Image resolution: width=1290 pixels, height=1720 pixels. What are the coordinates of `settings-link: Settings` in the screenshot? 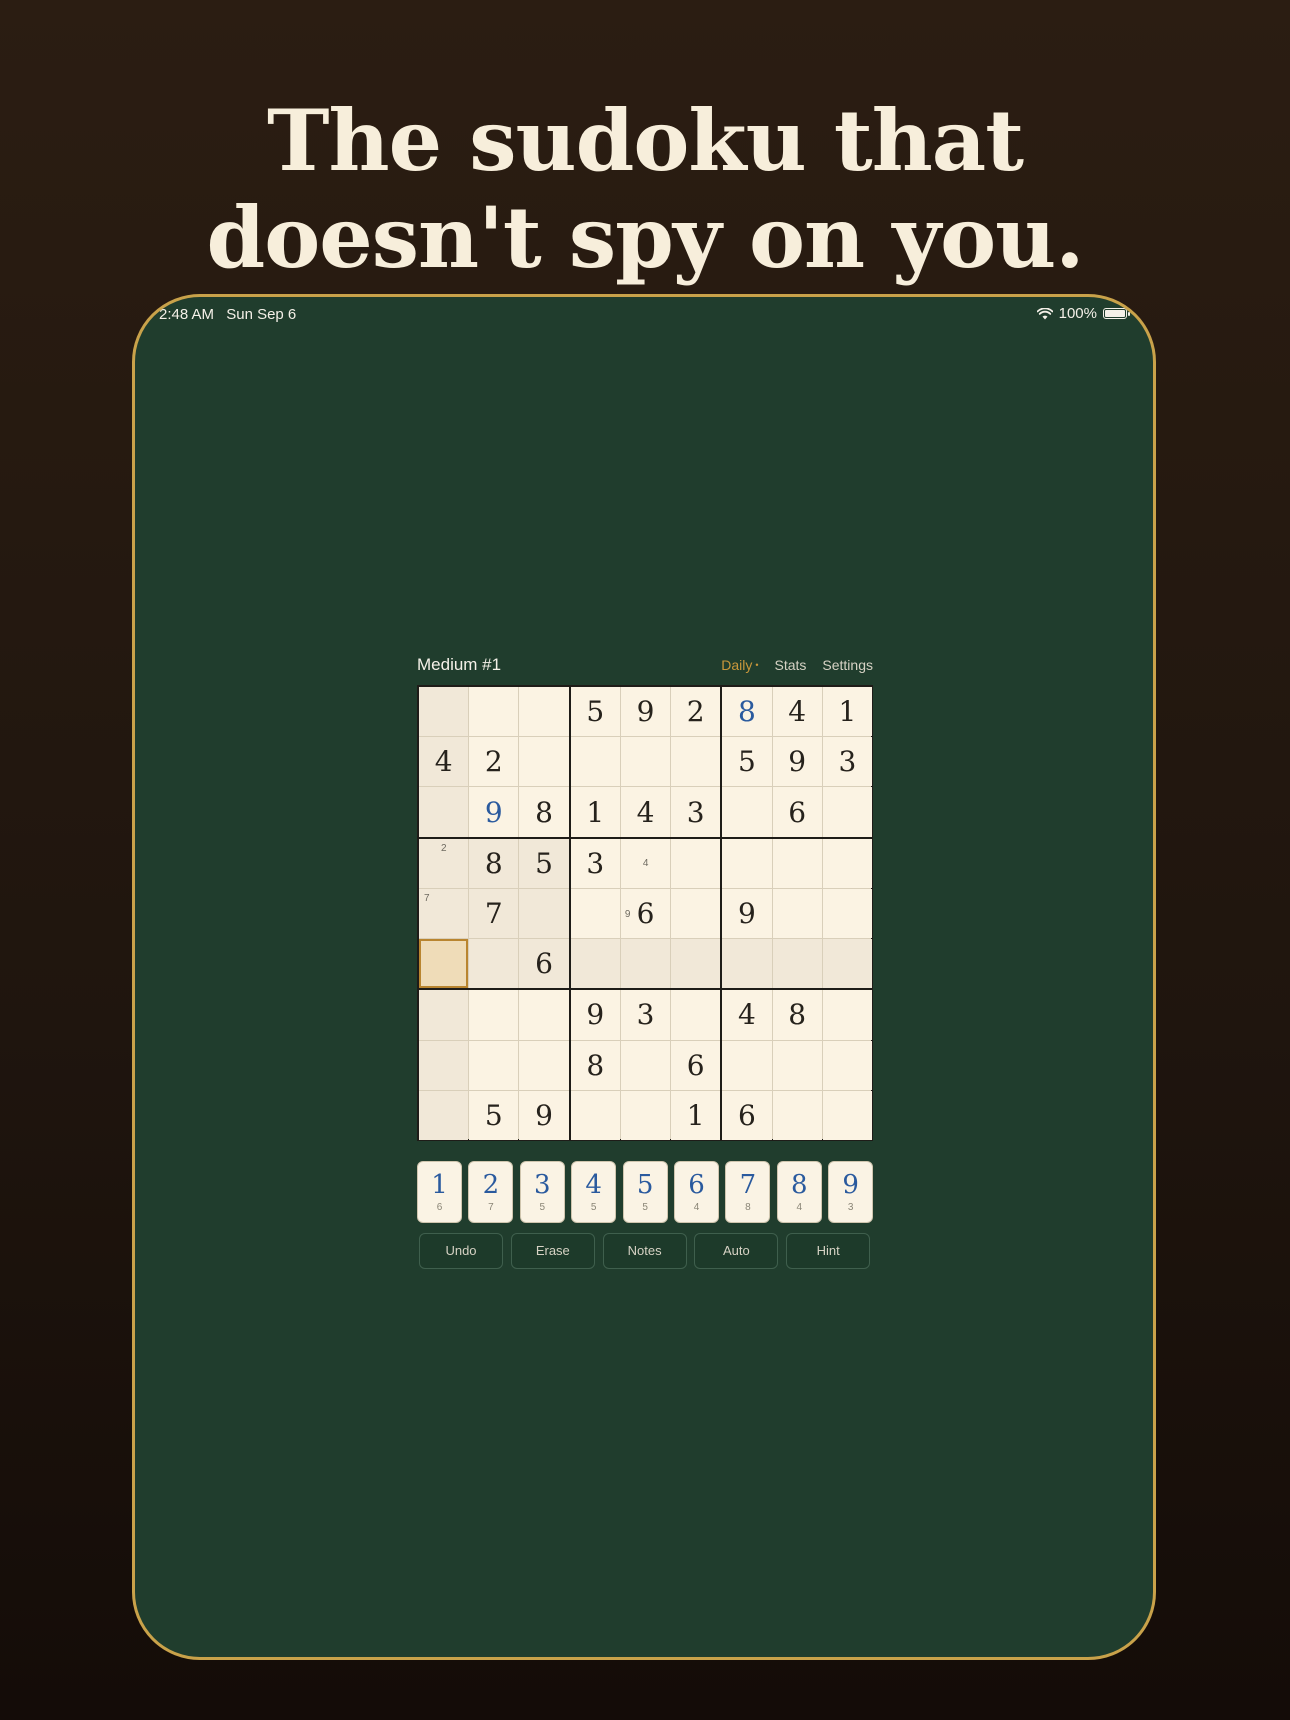 It's located at (847, 665).